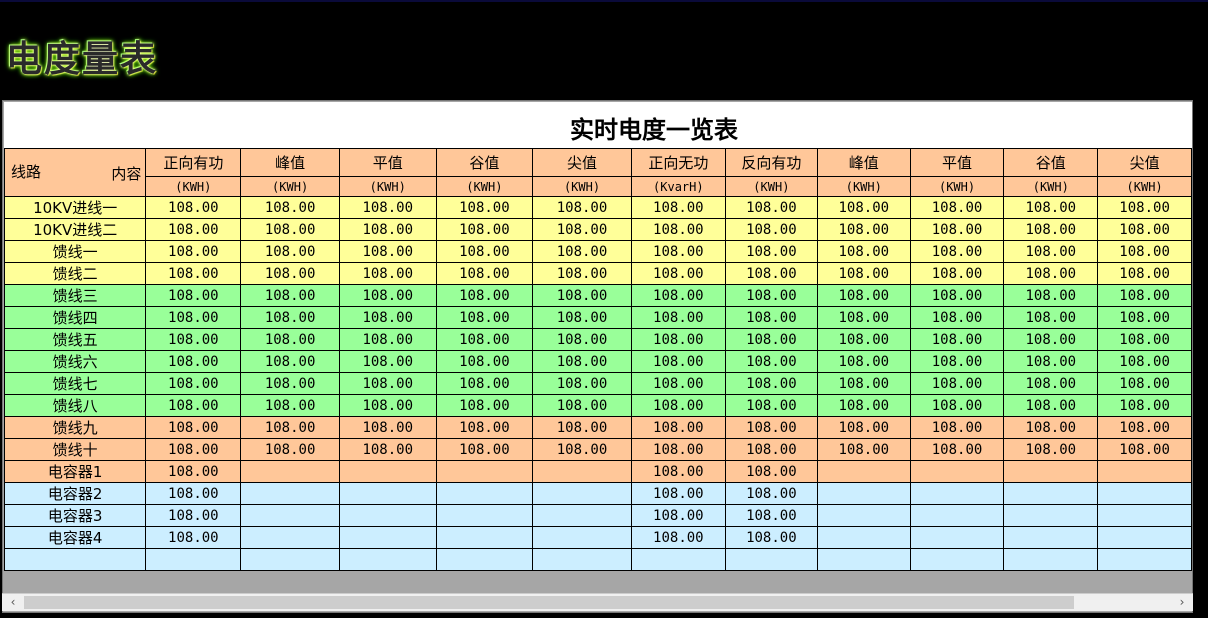  Describe the element at coordinates (75, 339) in the screenshot. I see `row-name-cell: 馈线五` at that location.